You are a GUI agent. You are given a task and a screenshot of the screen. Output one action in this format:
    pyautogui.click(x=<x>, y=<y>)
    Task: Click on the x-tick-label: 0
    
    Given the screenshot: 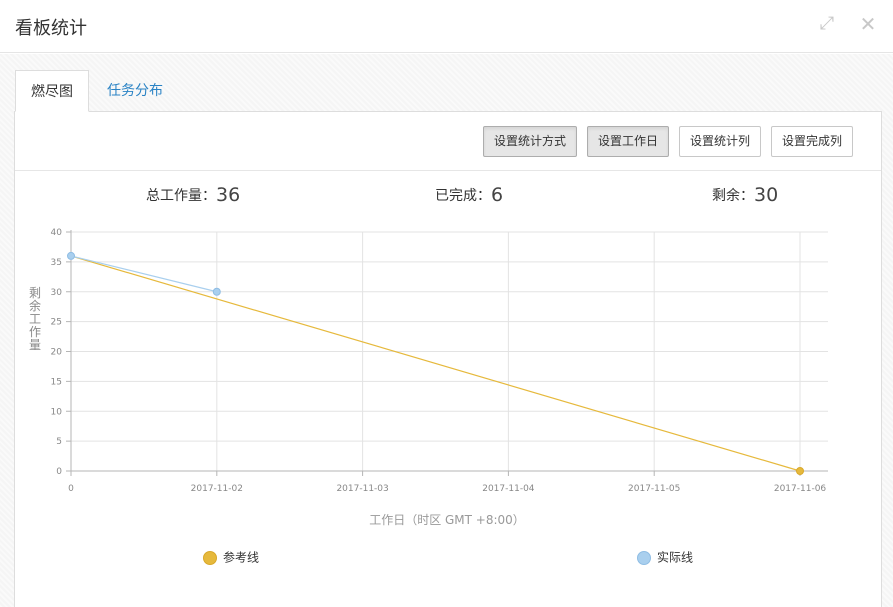 What is the action you would take?
    pyautogui.click(x=71, y=489)
    